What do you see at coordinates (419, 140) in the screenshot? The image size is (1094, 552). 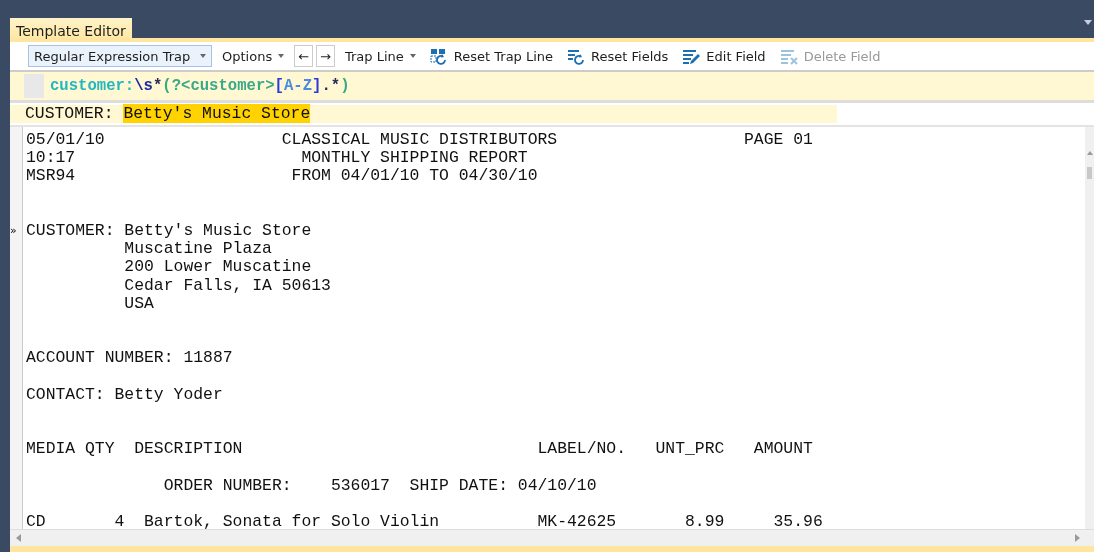 I see `report-line: 05/01/10 CLASSICAL MUSIC DISTRIBUTORS PAGE 01` at bounding box center [419, 140].